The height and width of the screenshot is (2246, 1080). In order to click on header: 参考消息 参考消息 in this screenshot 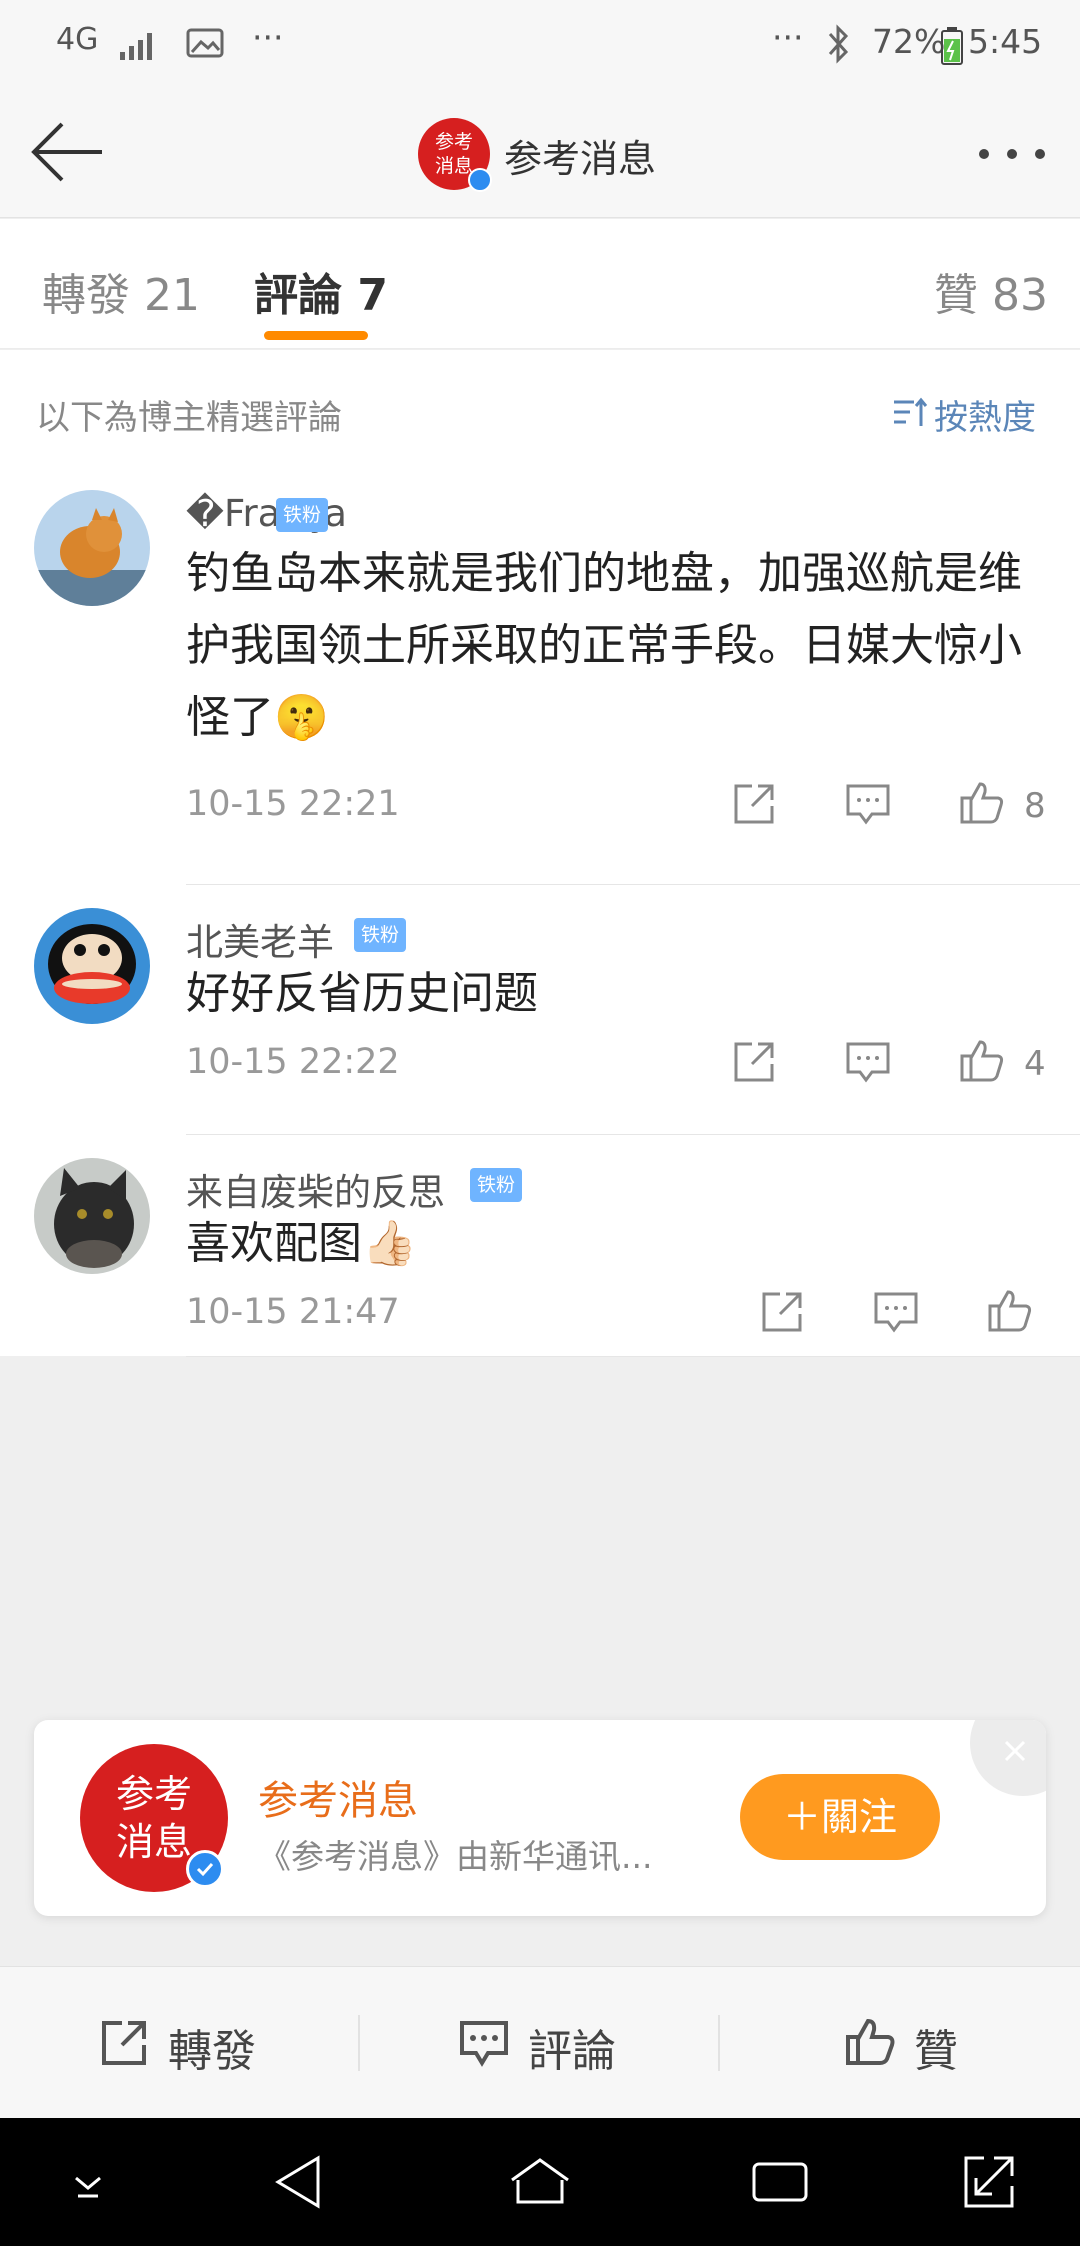, I will do `click(540, 154)`.